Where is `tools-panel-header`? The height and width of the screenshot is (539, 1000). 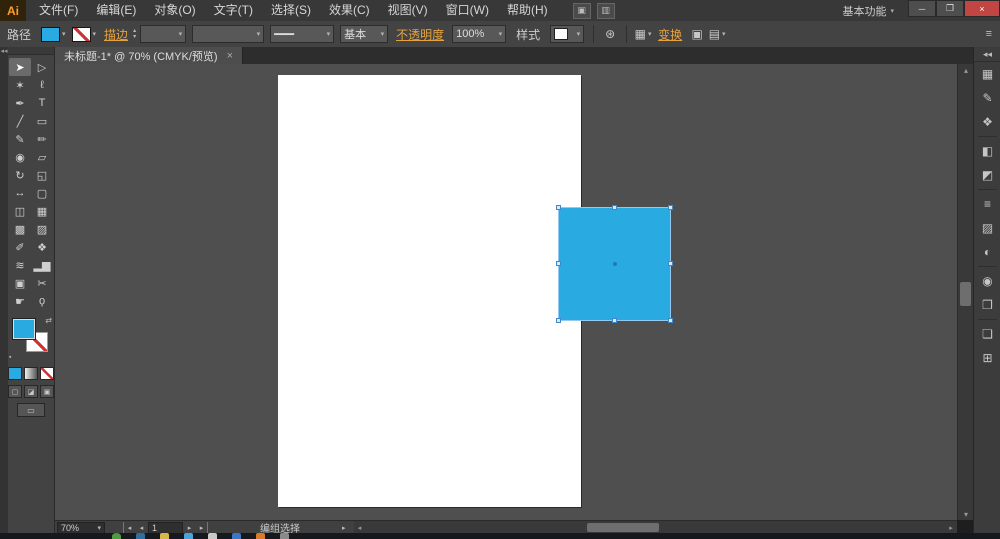
tools-panel-header is located at coordinates (31, 51).